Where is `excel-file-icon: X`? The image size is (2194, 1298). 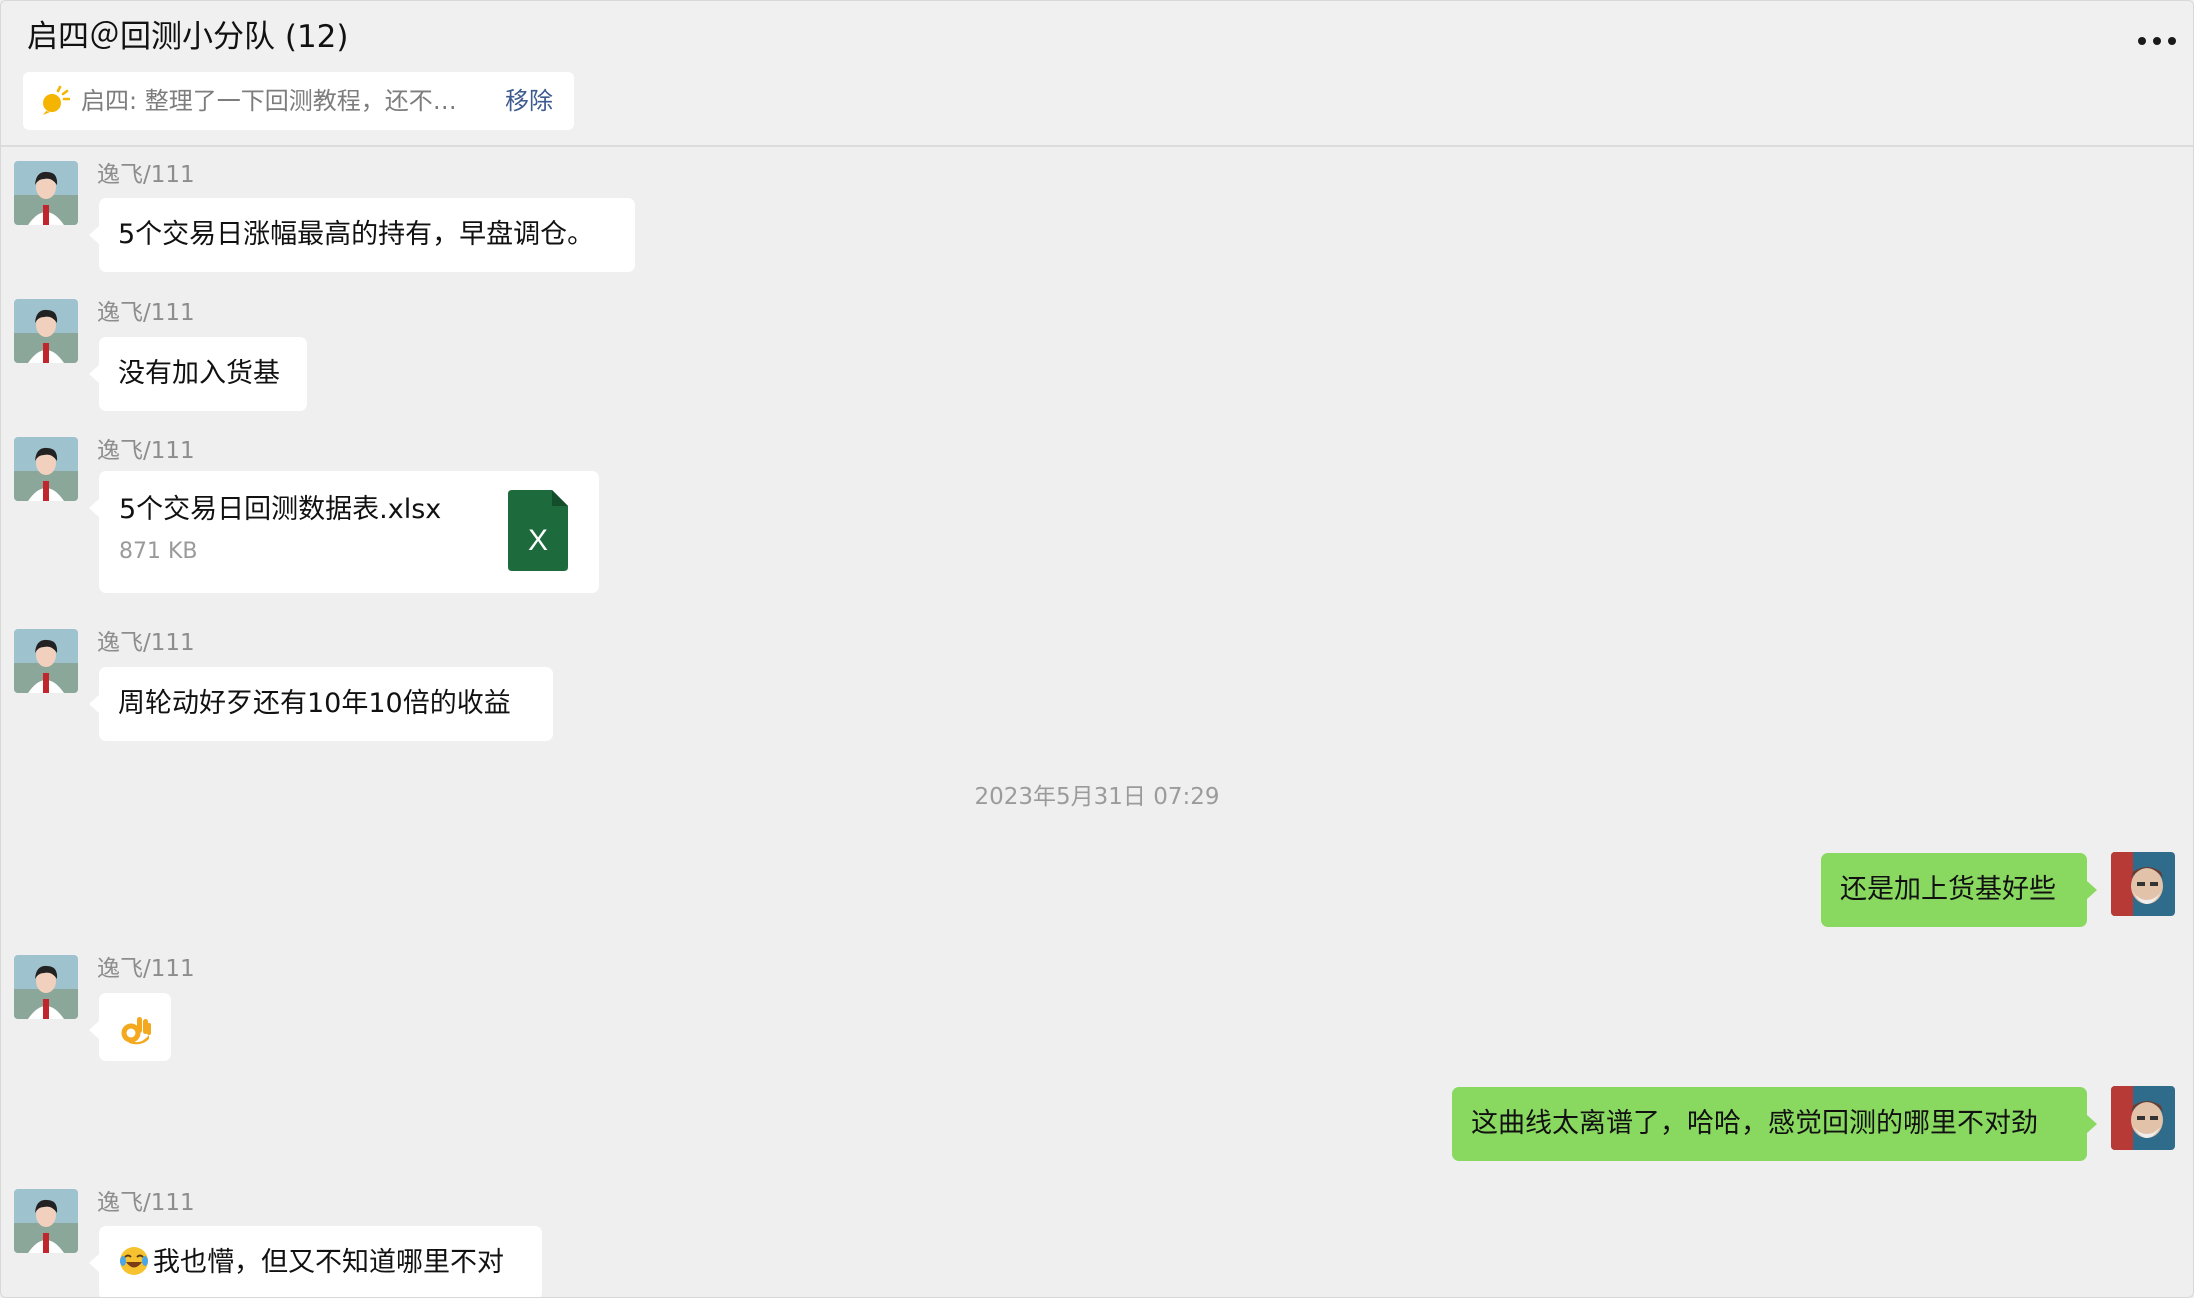
excel-file-icon: X is located at coordinates (538, 530).